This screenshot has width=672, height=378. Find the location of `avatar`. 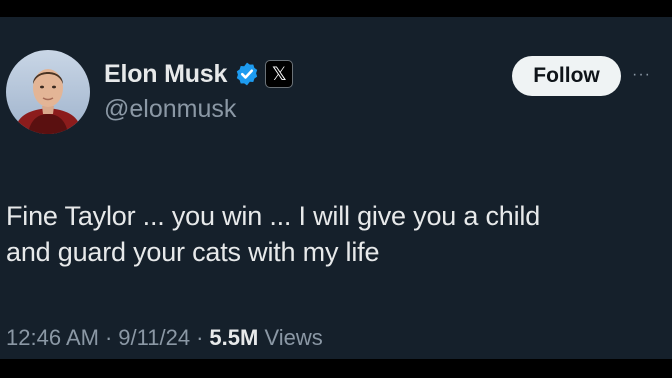

avatar is located at coordinates (48, 92).